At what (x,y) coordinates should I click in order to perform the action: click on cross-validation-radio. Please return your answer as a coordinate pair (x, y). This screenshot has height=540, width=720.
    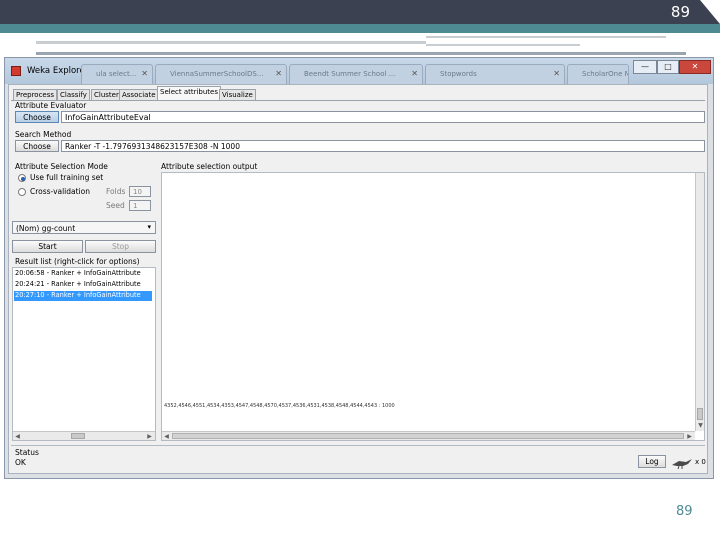
    Looking at the image, I should click on (22, 192).